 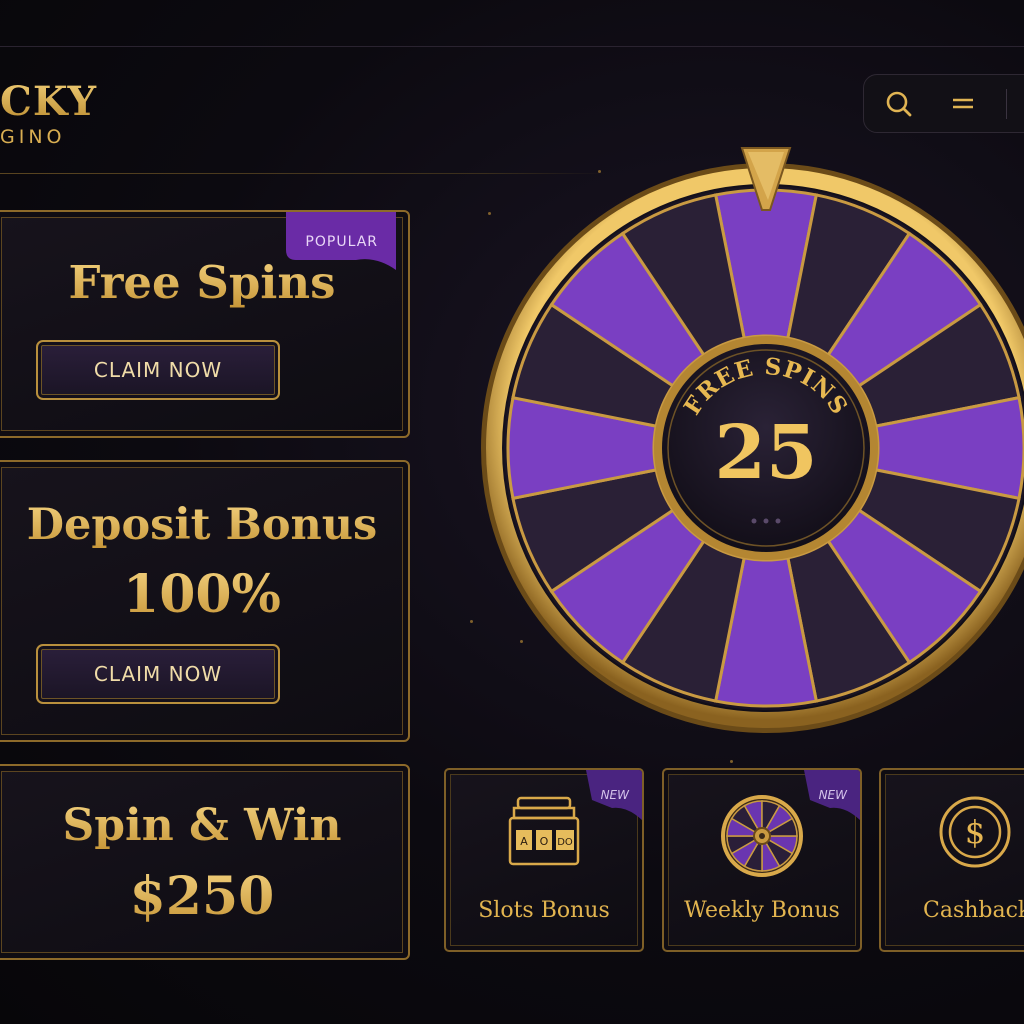 I want to click on offer-card-deposit-bonus: Deposit Bonus 100% CLAIM NOW, so click(x=205, y=601).